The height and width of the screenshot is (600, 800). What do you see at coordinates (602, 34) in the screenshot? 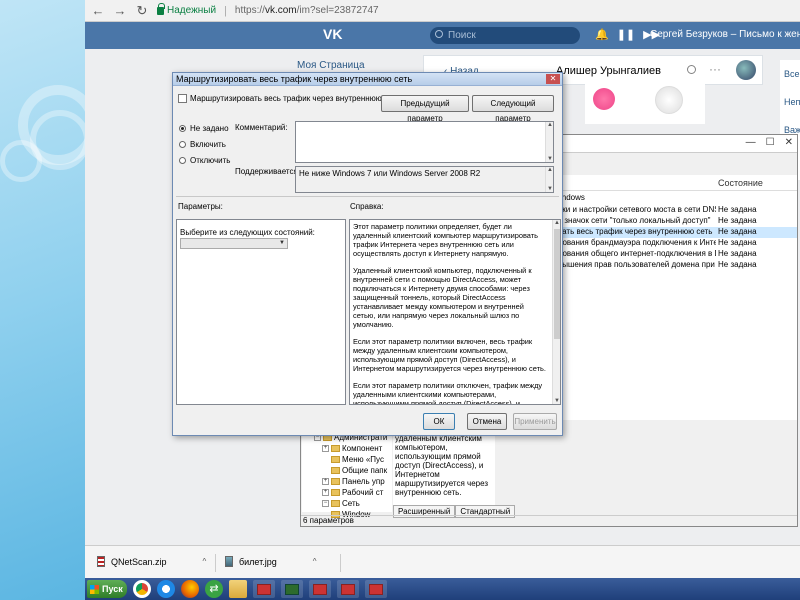
I see `bell-icon: 🔔` at bounding box center [602, 34].